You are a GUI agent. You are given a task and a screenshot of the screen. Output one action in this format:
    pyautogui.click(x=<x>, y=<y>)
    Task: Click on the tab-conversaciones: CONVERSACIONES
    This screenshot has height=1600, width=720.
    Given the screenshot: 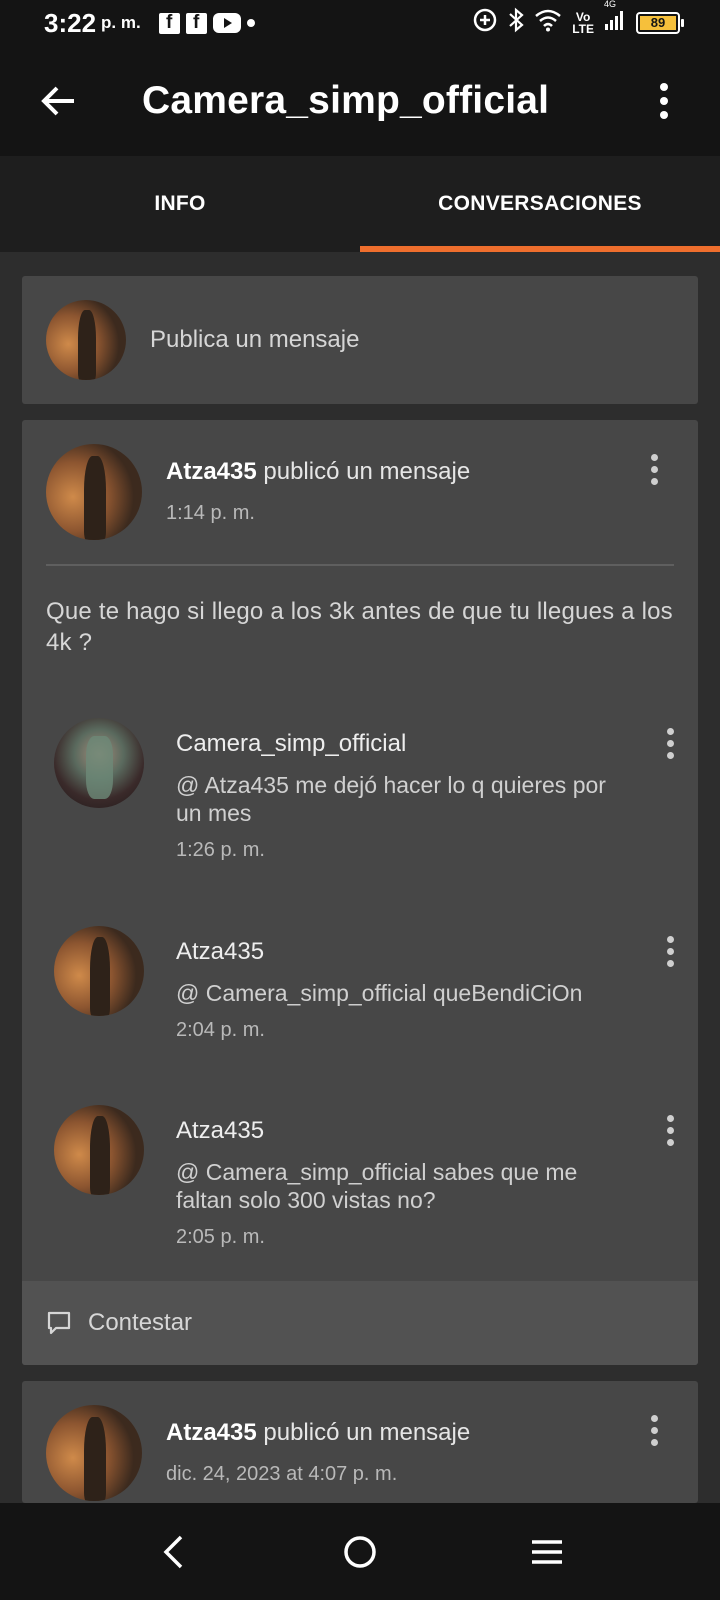 What is the action you would take?
    pyautogui.click(x=540, y=204)
    